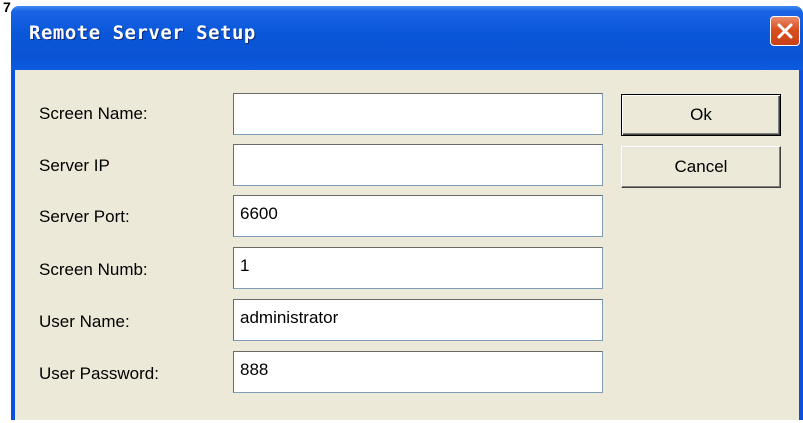  What do you see at coordinates (7, 7) in the screenshot?
I see `background-text-fragment: 7` at bounding box center [7, 7].